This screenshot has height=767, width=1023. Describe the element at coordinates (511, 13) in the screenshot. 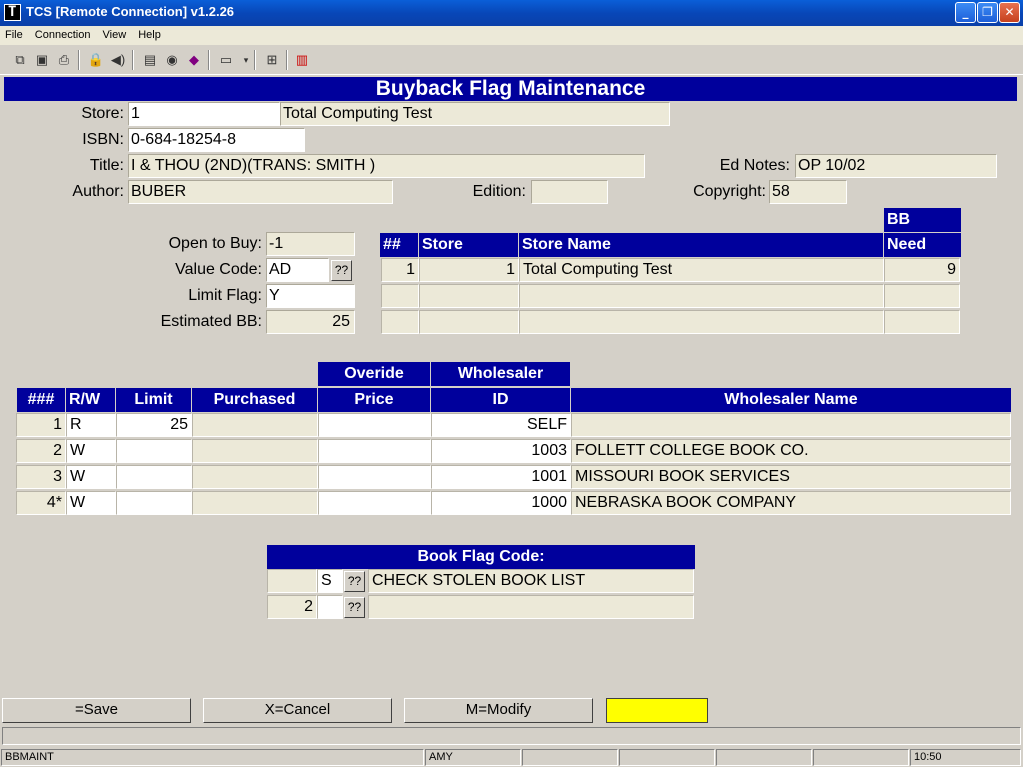

I see `window-title-bar: TCS [Remote Connection] v1.2.26 _ ❐ ✕` at that location.